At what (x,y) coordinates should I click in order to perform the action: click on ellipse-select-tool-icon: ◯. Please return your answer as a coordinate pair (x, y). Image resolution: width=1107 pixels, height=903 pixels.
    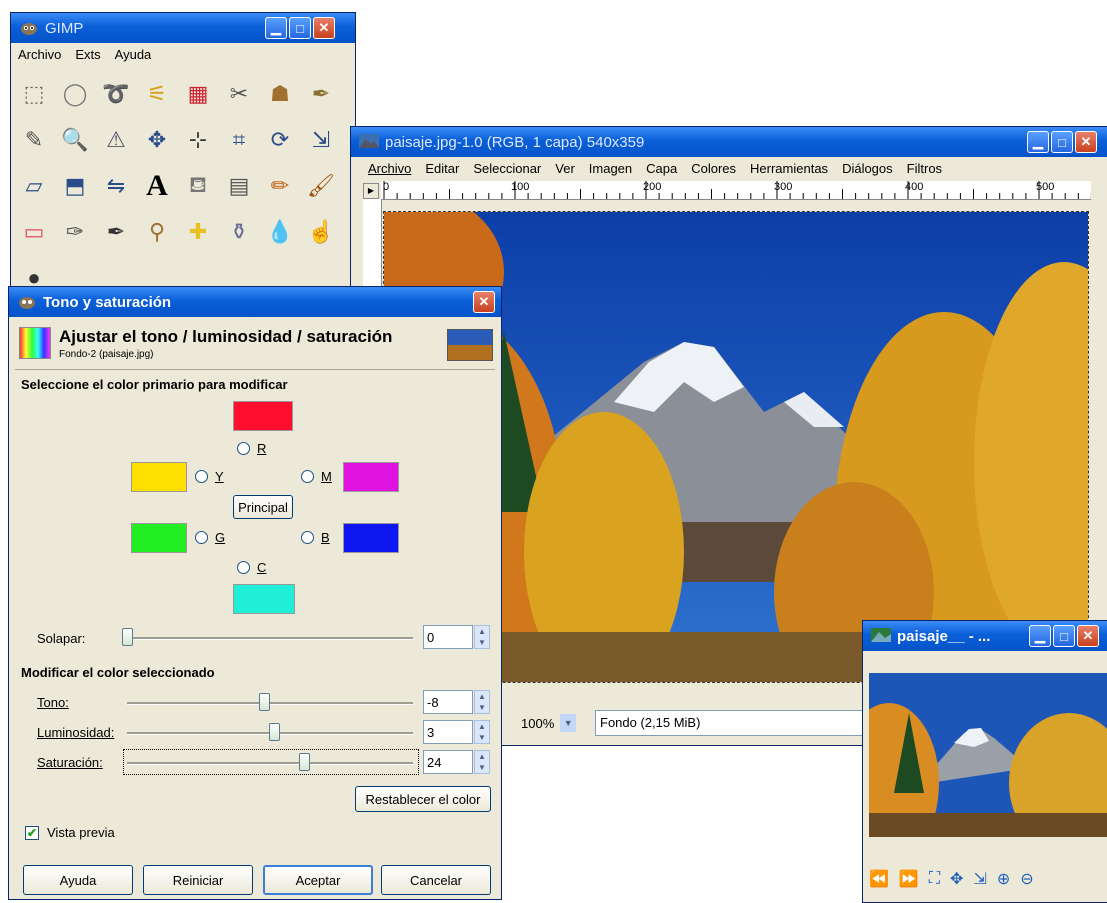
    Looking at the image, I should click on (75, 94).